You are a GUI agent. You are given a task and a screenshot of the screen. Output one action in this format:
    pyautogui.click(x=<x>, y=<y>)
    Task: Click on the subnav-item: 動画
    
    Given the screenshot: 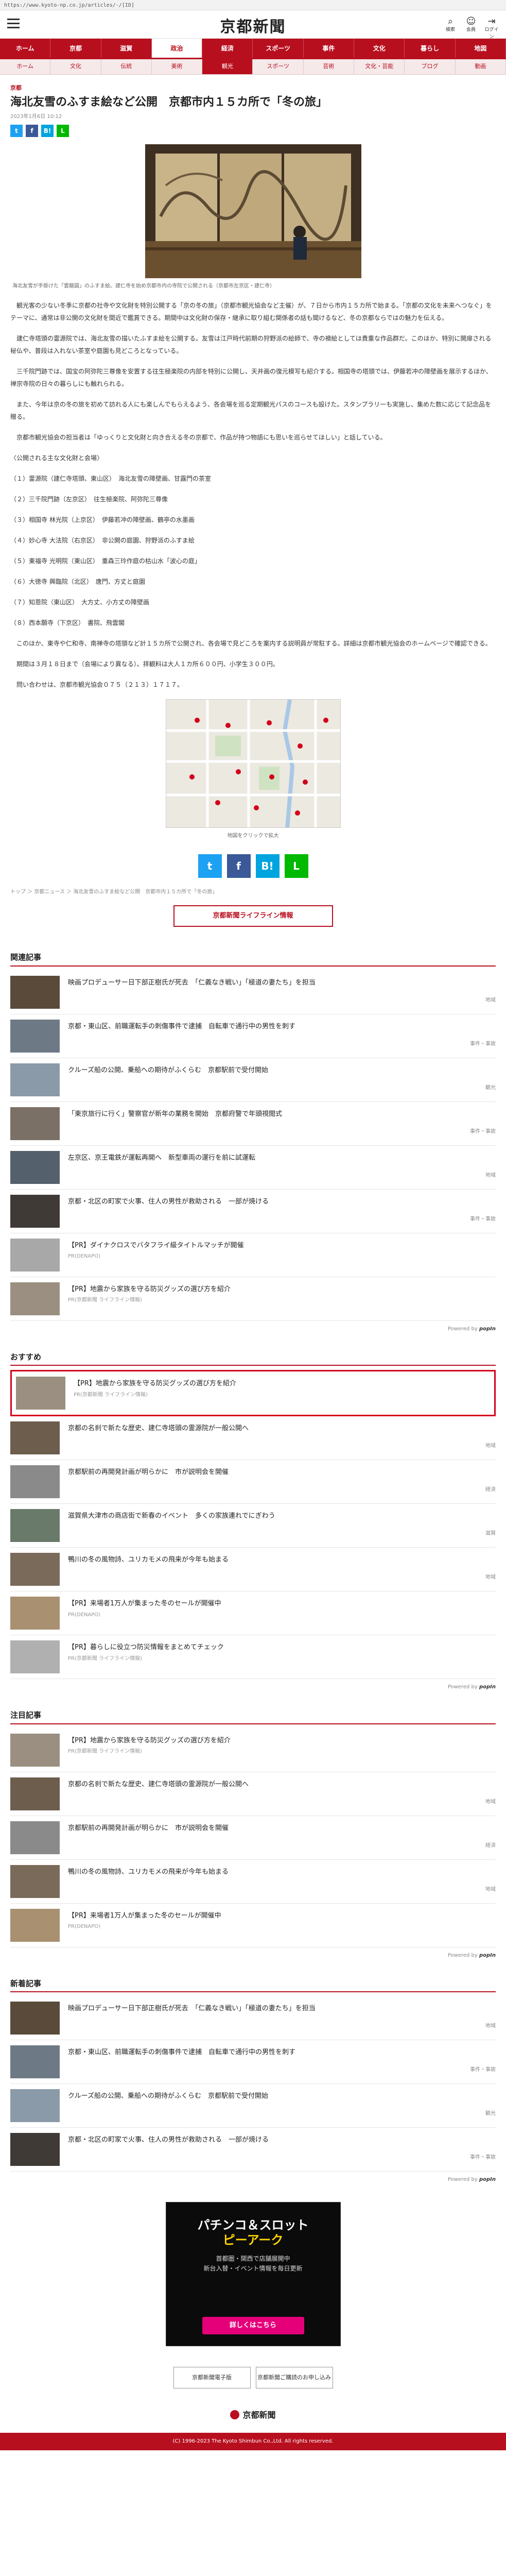 What is the action you would take?
    pyautogui.click(x=481, y=66)
    